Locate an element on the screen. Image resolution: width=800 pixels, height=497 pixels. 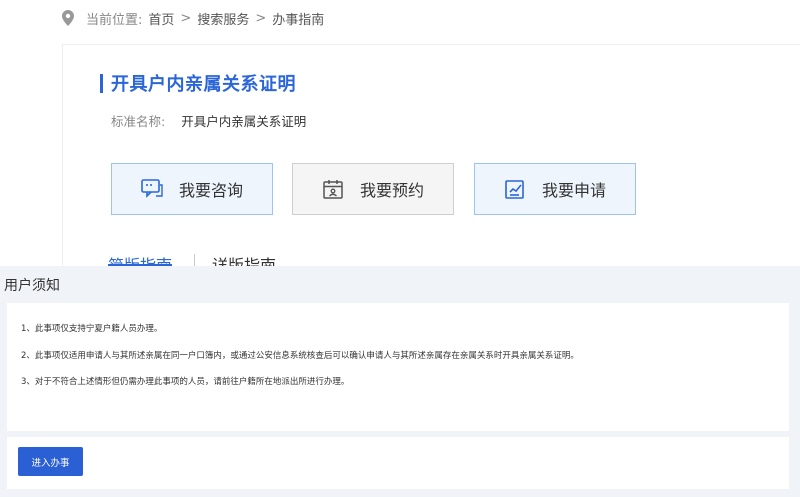
apply-button: 我要申请 is located at coordinates (555, 189).